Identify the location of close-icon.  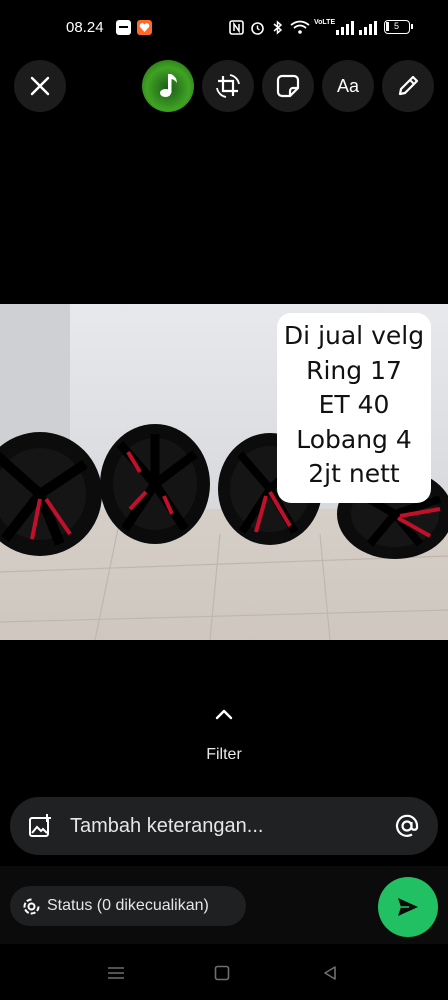
(40, 86).